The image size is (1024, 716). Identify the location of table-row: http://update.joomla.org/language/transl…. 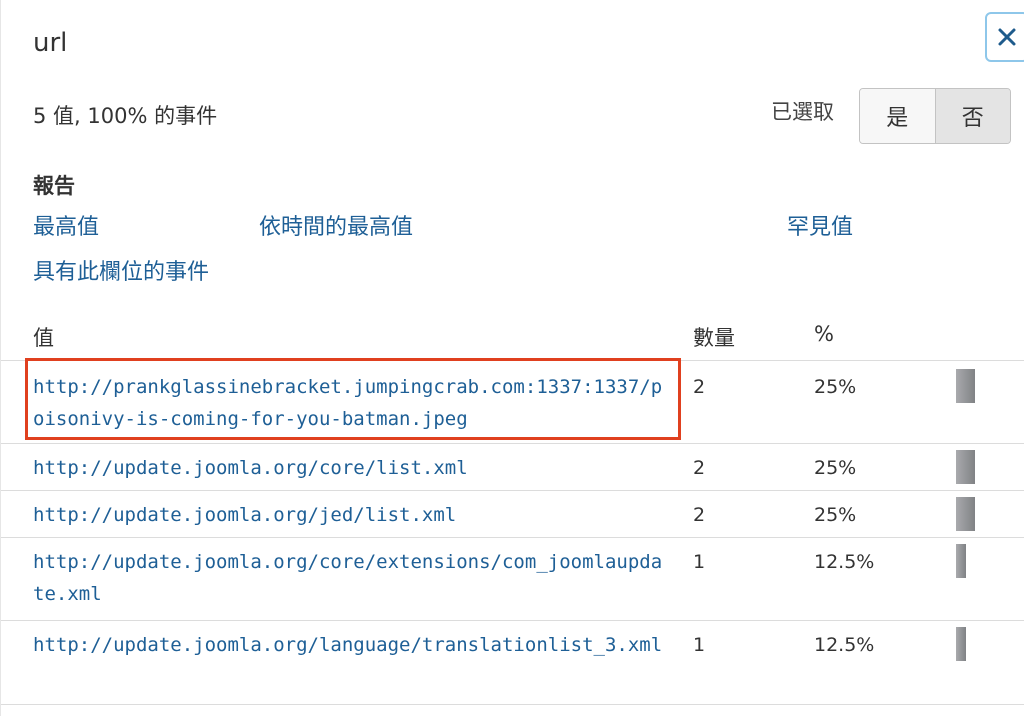
(512, 662).